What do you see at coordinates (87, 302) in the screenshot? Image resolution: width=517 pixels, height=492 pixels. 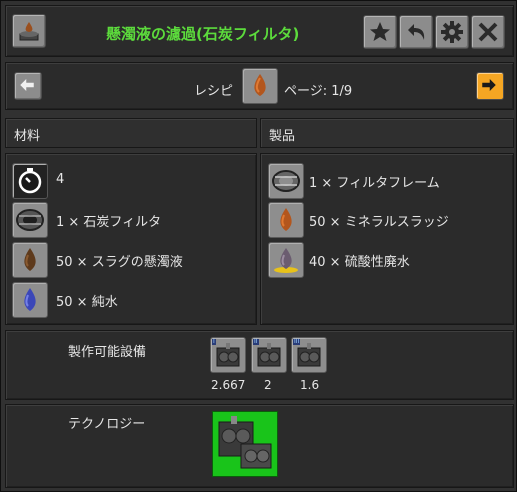 I see `item-text: 50 × 純水` at bounding box center [87, 302].